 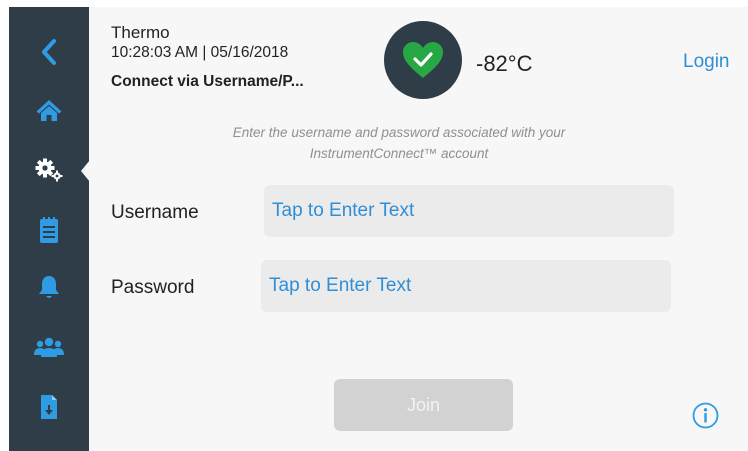 I want to click on login-link: Login, so click(x=706, y=62).